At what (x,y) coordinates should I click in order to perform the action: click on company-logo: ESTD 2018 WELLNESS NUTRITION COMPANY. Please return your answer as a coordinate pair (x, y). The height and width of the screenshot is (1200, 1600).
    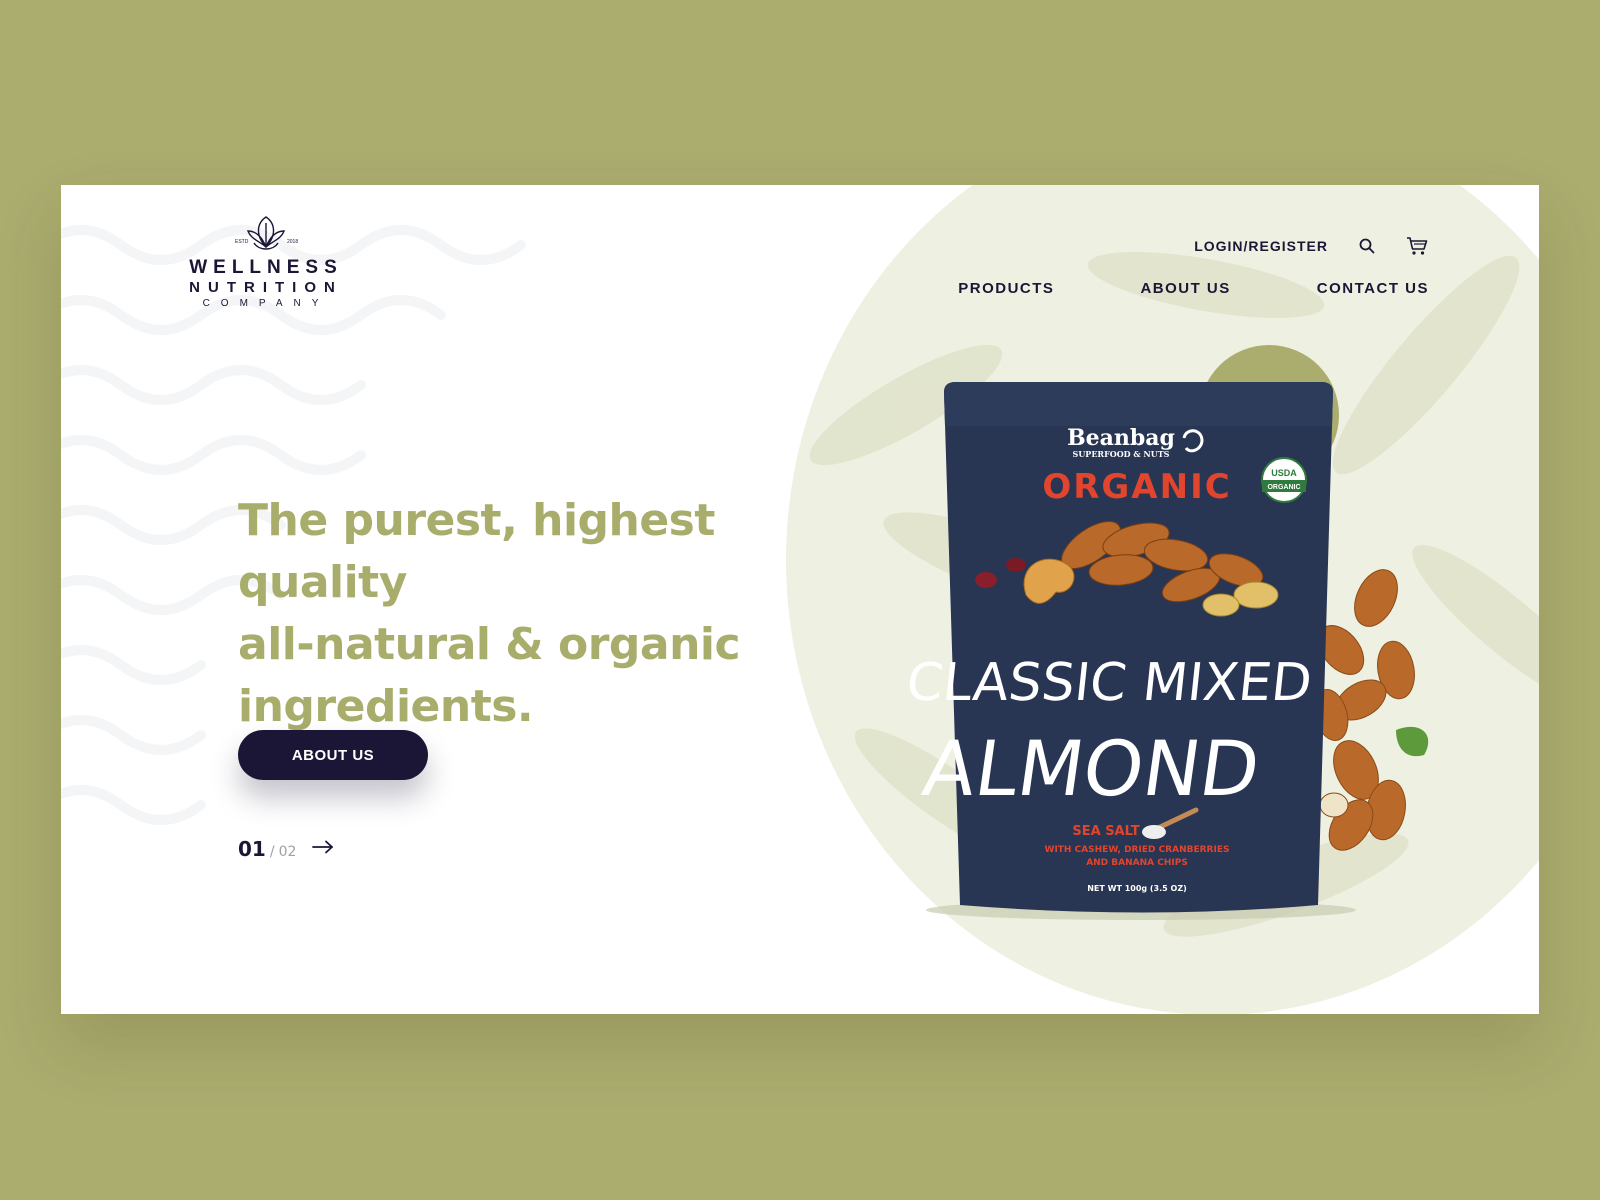
    Looking at the image, I should click on (266, 262).